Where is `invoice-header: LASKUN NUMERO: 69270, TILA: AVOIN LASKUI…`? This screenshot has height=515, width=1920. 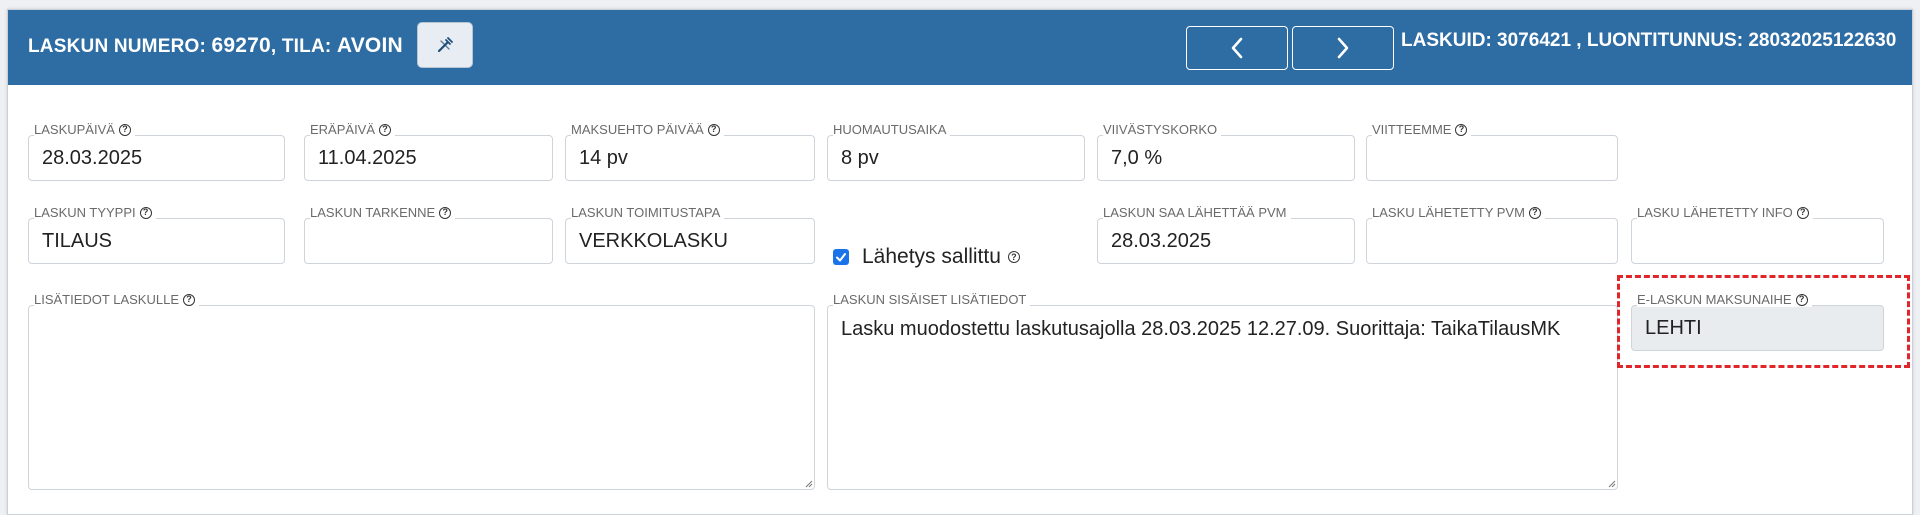 invoice-header: LASKUN NUMERO: 69270, TILA: AVOIN LASKUI… is located at coordinates (960, 47).